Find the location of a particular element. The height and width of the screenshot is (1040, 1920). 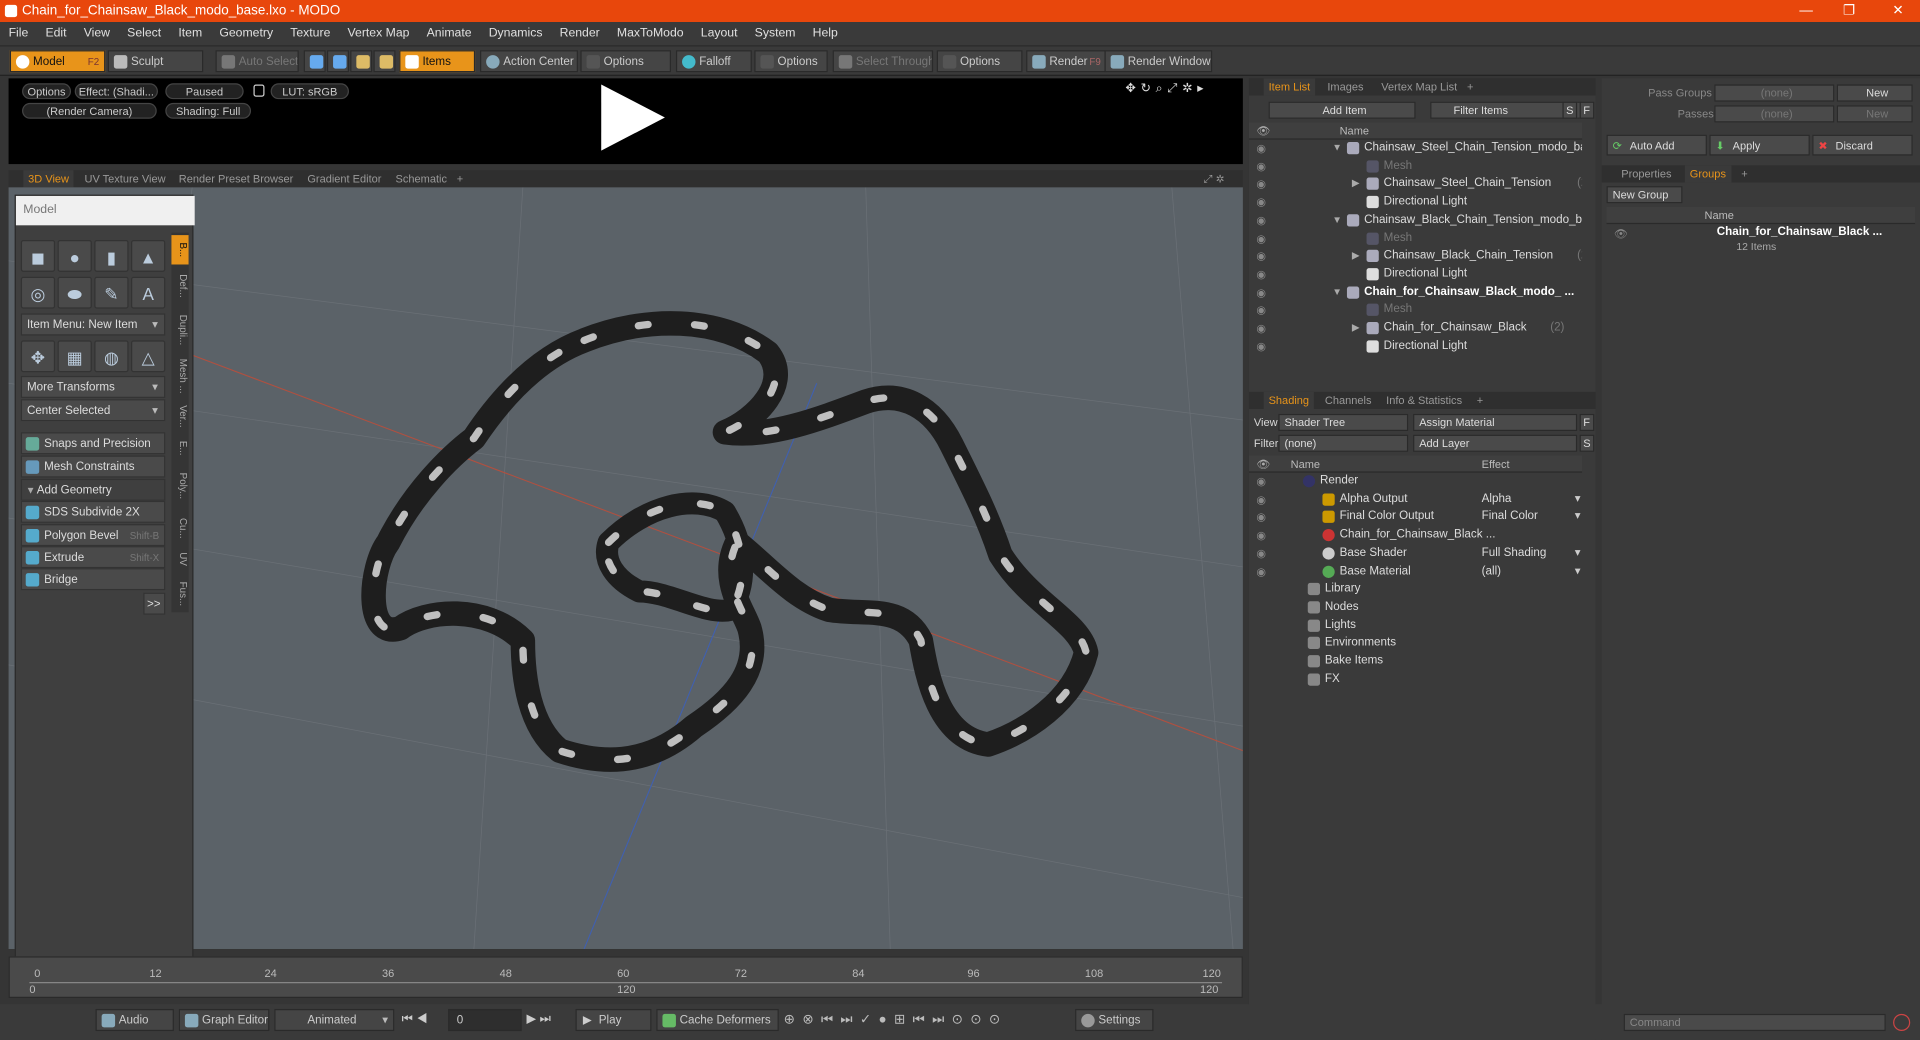

pen-icon: ✎ is located at coordinates (111, 292).